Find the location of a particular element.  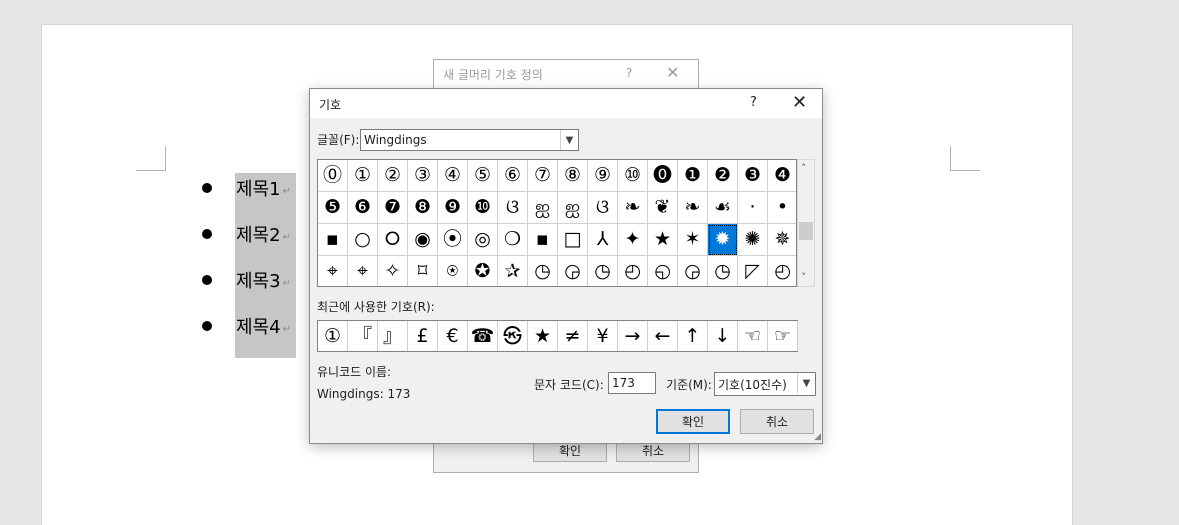

bullet-item: 제목3 ↵ is located at coordinates (246, 280).